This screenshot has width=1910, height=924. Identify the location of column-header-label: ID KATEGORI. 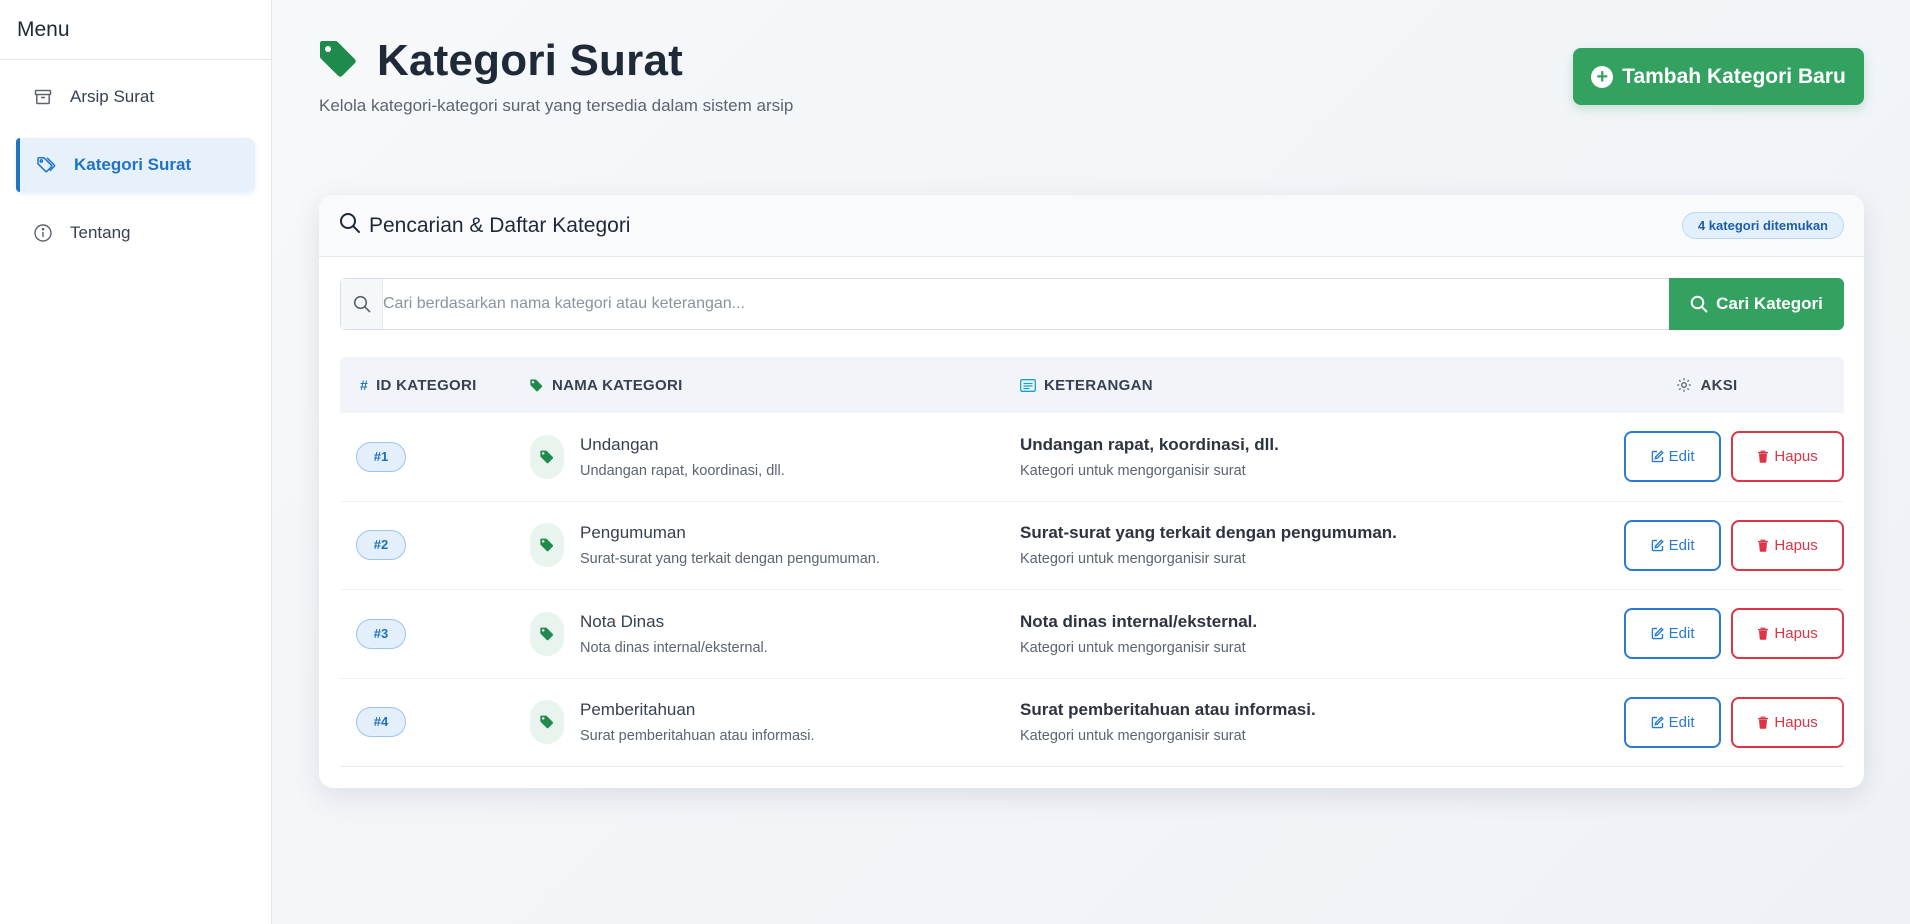
(426, 385).